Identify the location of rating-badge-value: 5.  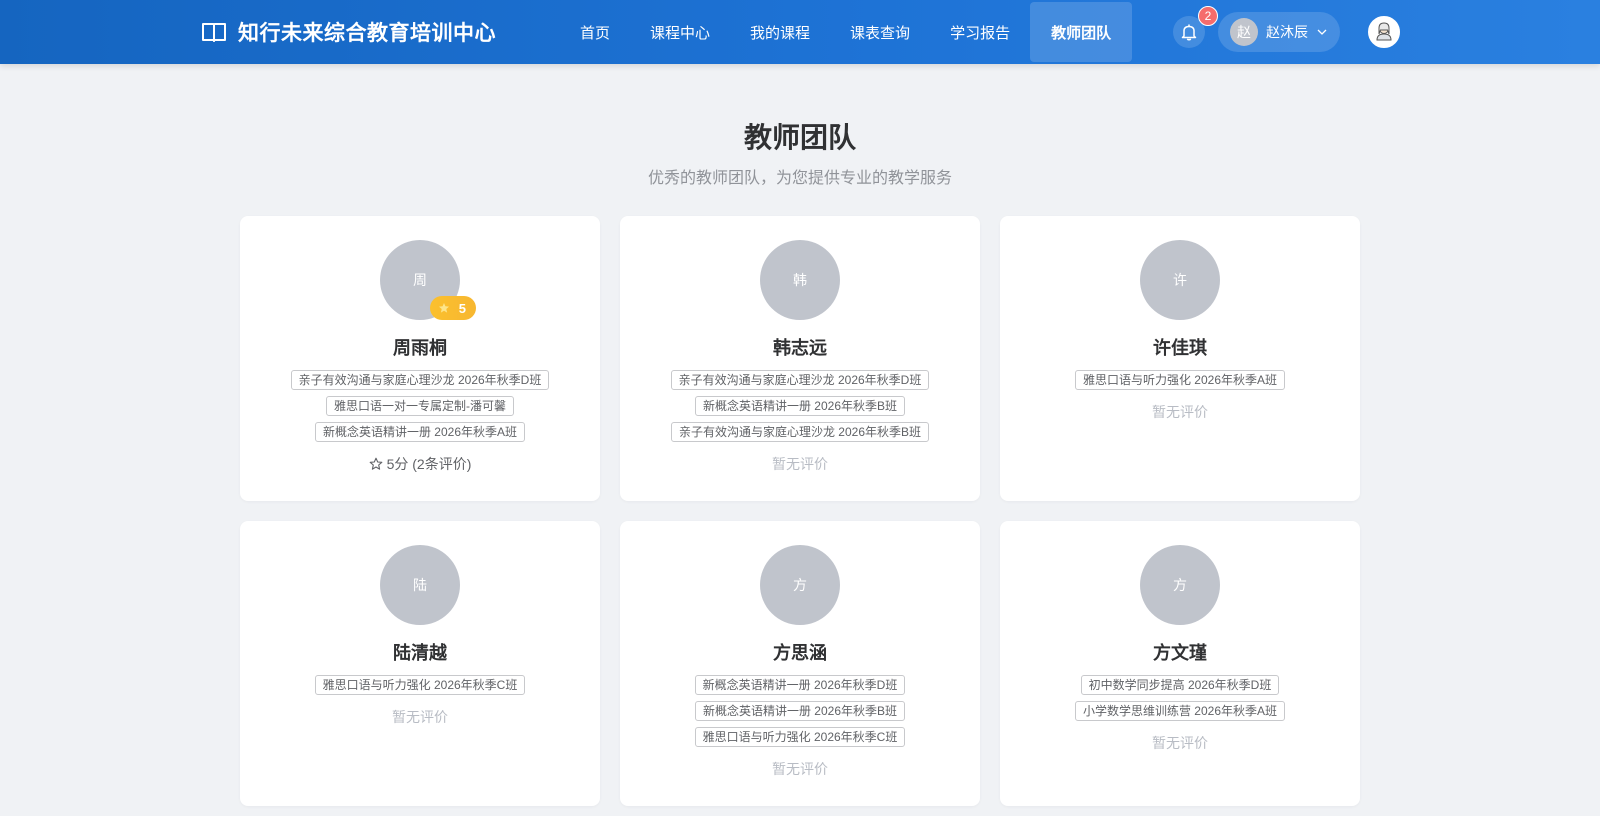
(462, 308).